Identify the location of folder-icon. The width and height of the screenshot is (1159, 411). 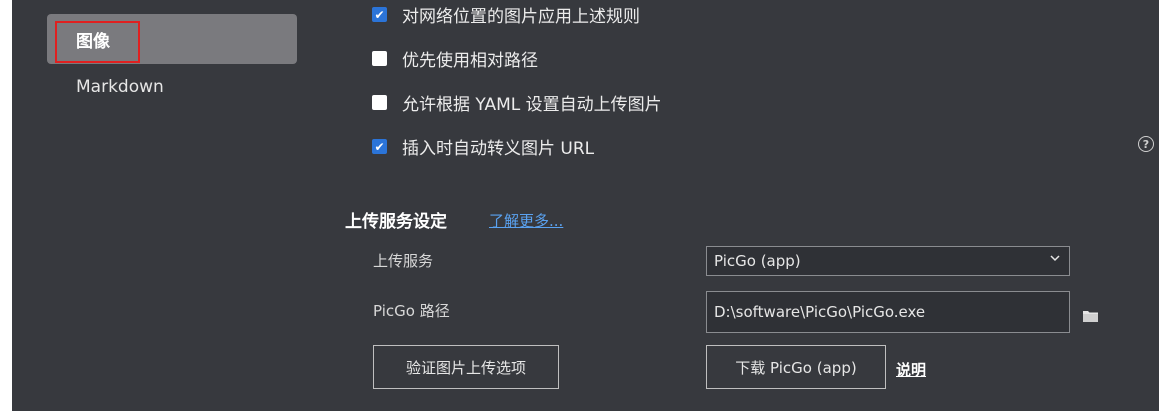
(1090, 314).